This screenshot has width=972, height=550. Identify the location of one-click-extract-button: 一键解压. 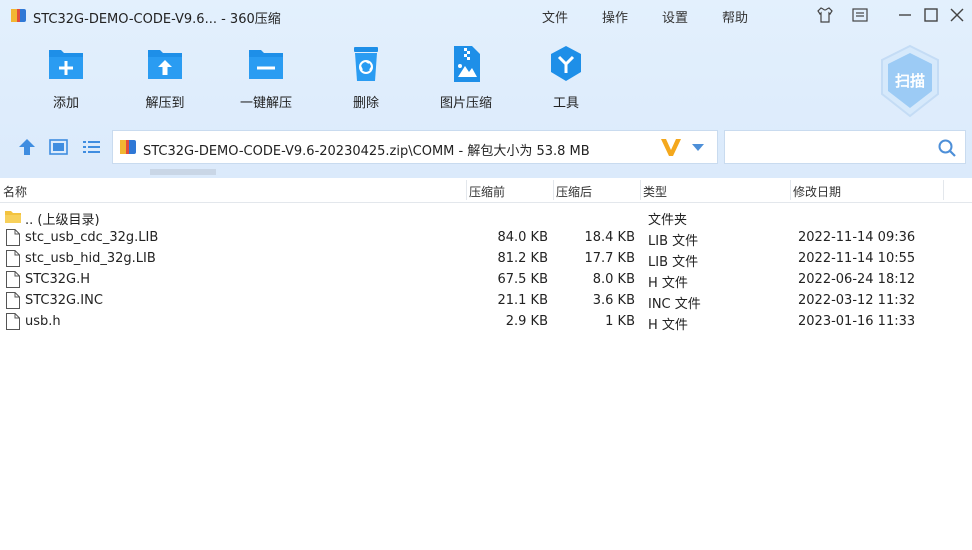
(266, 79).